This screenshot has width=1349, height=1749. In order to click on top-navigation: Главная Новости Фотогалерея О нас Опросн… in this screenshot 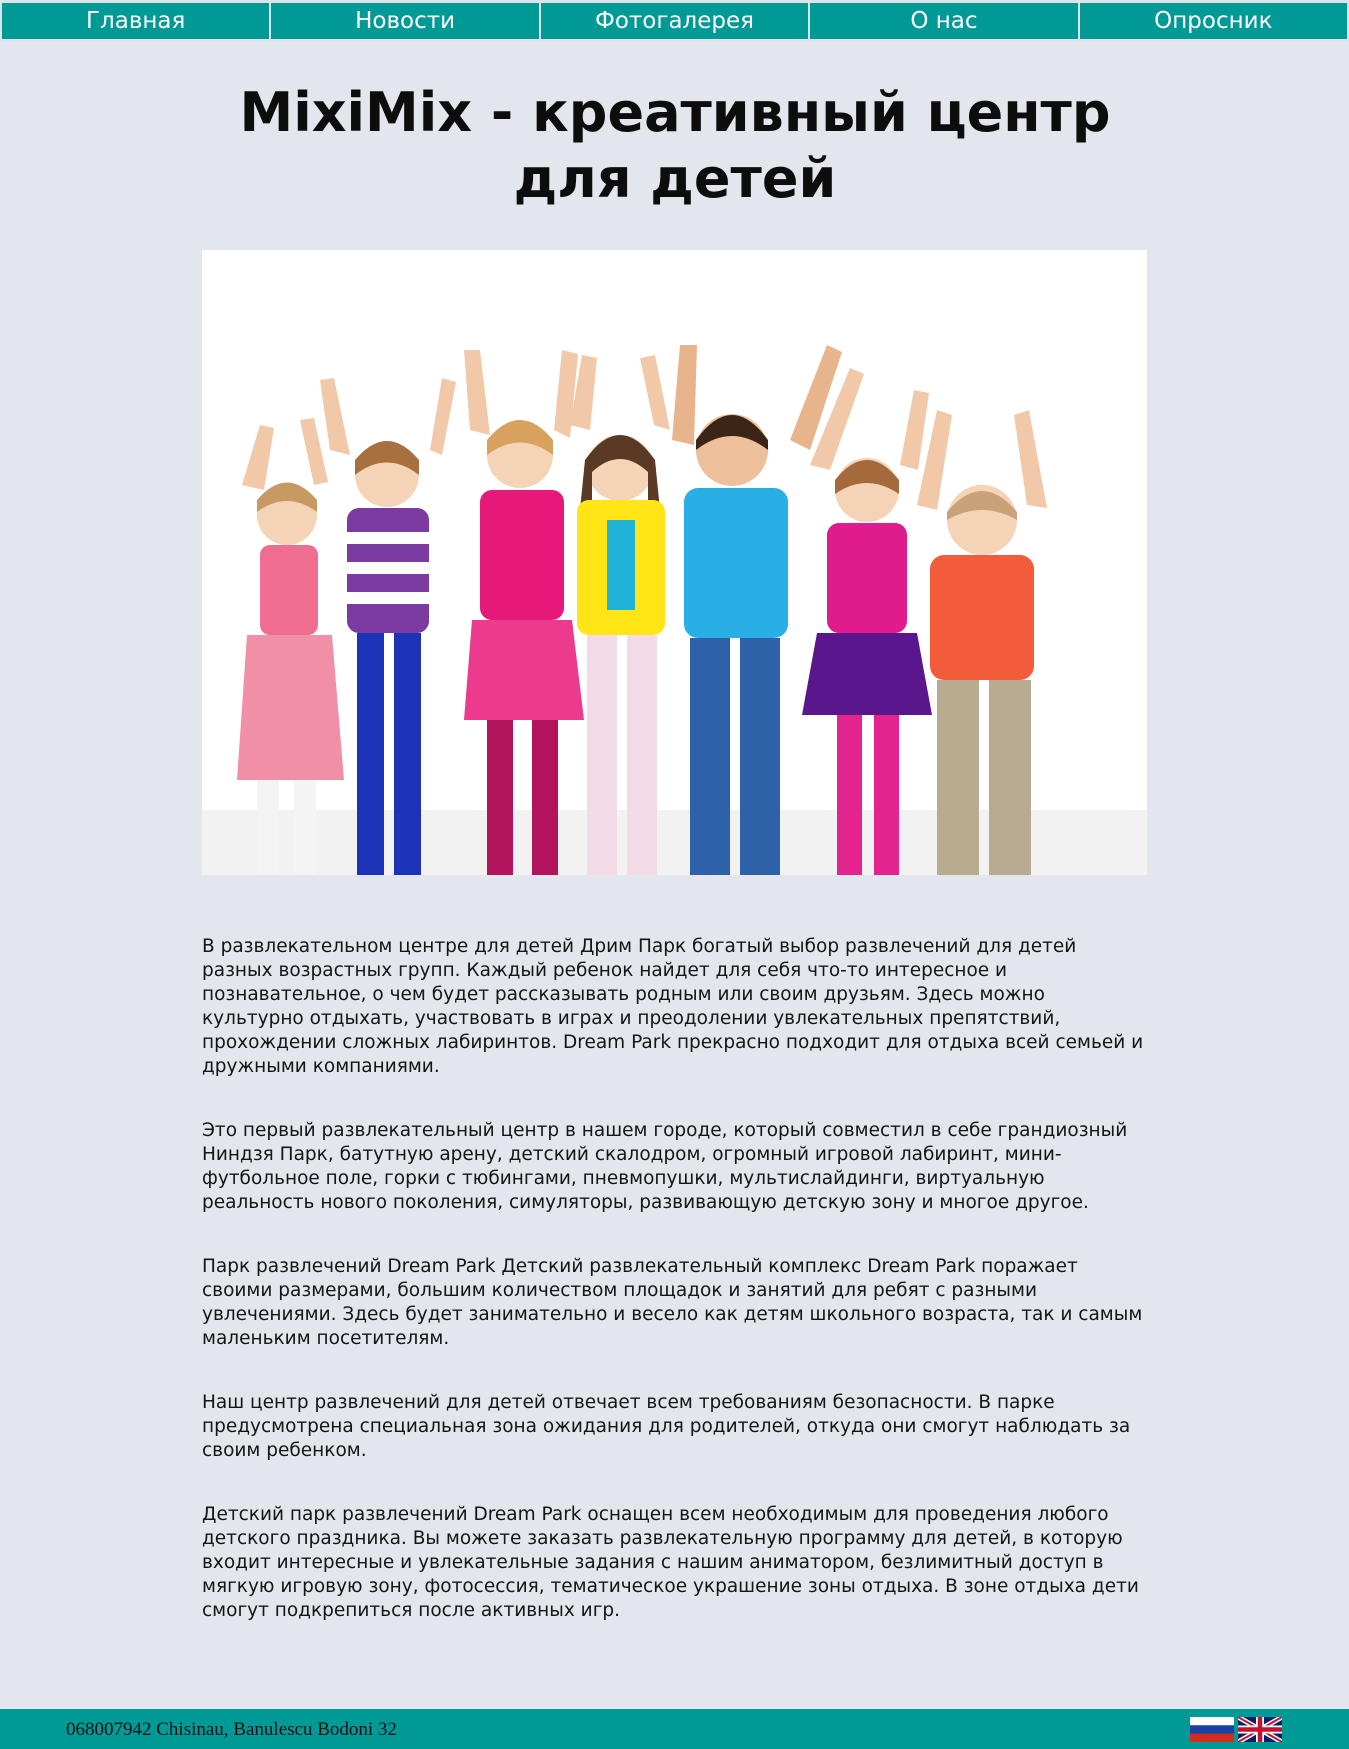, I will do `click(674, 20)`.